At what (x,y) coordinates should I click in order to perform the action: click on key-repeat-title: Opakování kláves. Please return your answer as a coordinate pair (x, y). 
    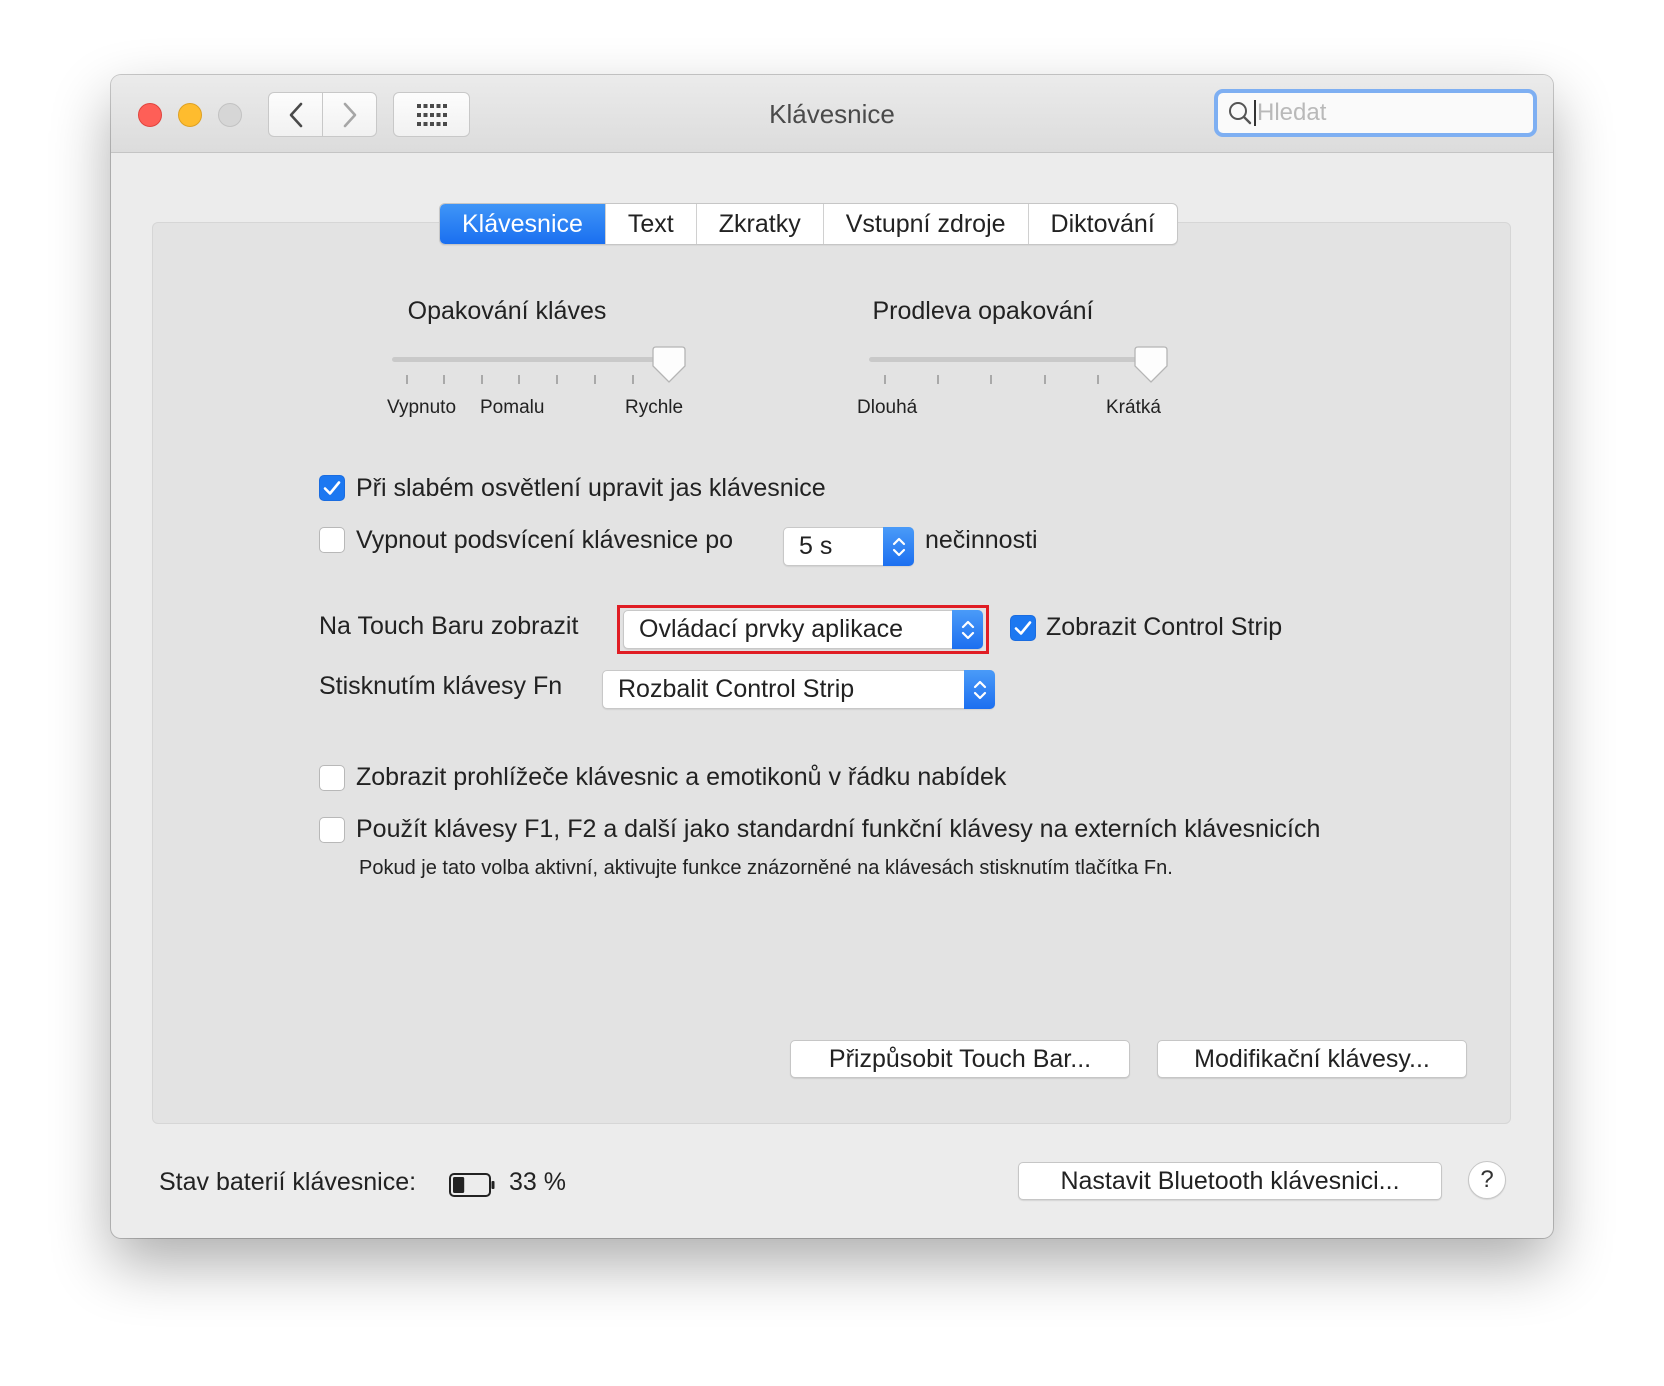
    Looking at the image, I should click on (507, 311).